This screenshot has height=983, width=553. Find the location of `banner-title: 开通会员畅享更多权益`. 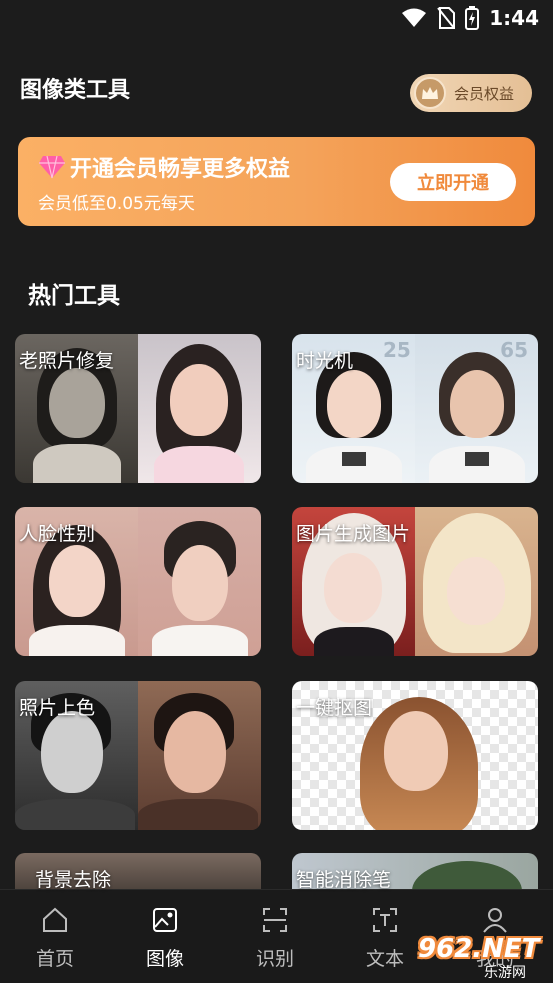

banner-title: 开通会员畅享更多权益 is located at coordinates (180, 169).